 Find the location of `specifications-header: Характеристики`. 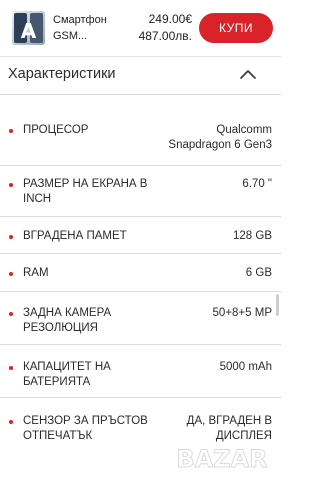

specifications-header: Характеристики is located at coordinates (140, 75).